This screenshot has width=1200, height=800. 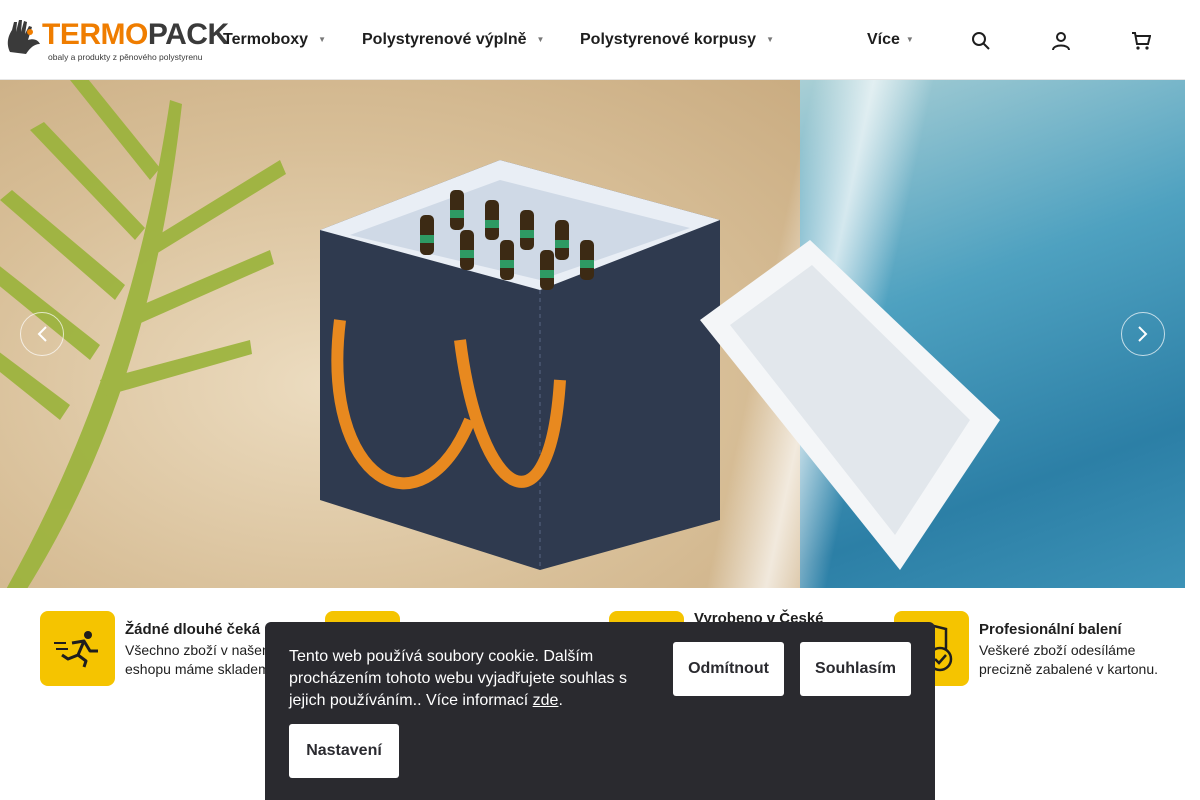 I want to click on benefit-title: Profesionální balení, so click(x=1050, y=629).